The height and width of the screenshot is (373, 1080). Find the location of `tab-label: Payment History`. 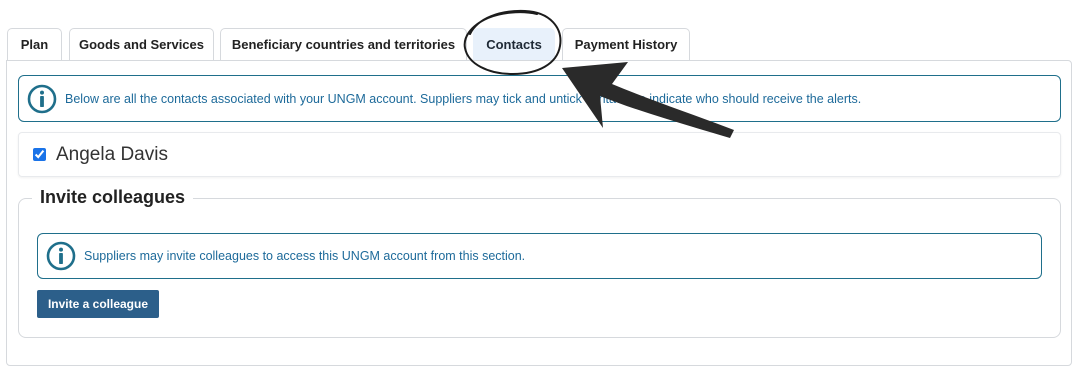

tab-label: Payment History is located at coordinates (626, 44).